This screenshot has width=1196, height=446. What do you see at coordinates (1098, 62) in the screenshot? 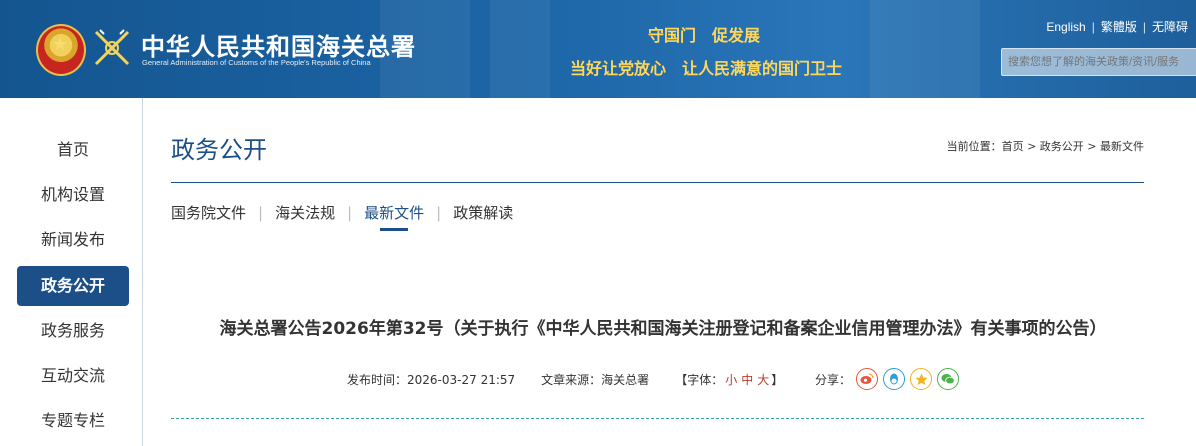
I see `search-input` at bounding box center [1098, 62].